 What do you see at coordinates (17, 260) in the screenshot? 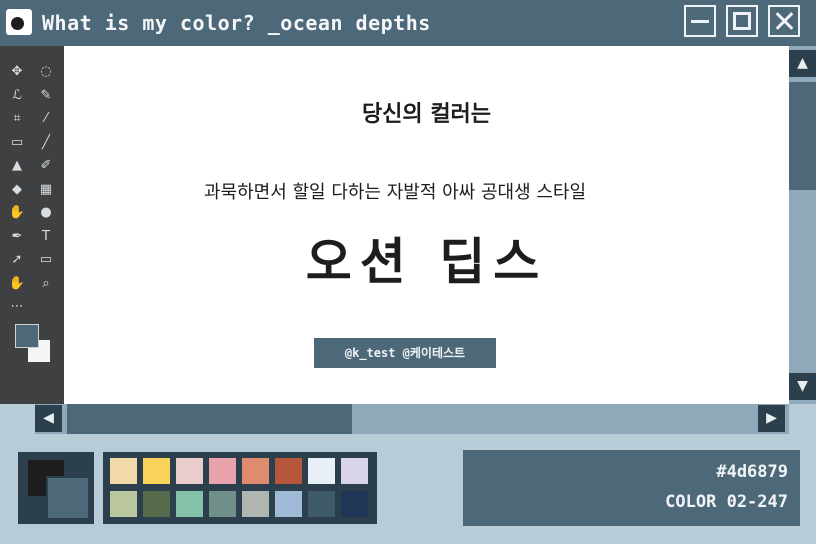
I see `path-select-icon: ➚` at bounding box center [17, 260].